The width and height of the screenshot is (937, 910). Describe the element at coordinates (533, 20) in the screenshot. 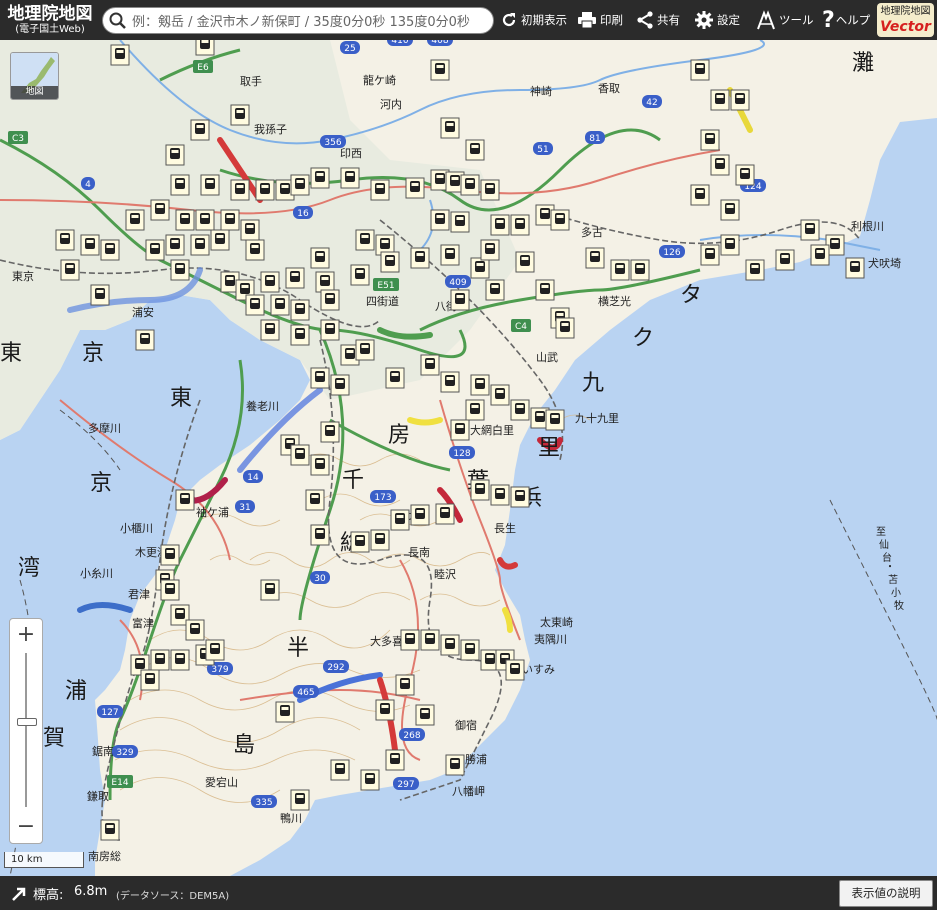

I see `reset-view-button: 初期表示` at that location.